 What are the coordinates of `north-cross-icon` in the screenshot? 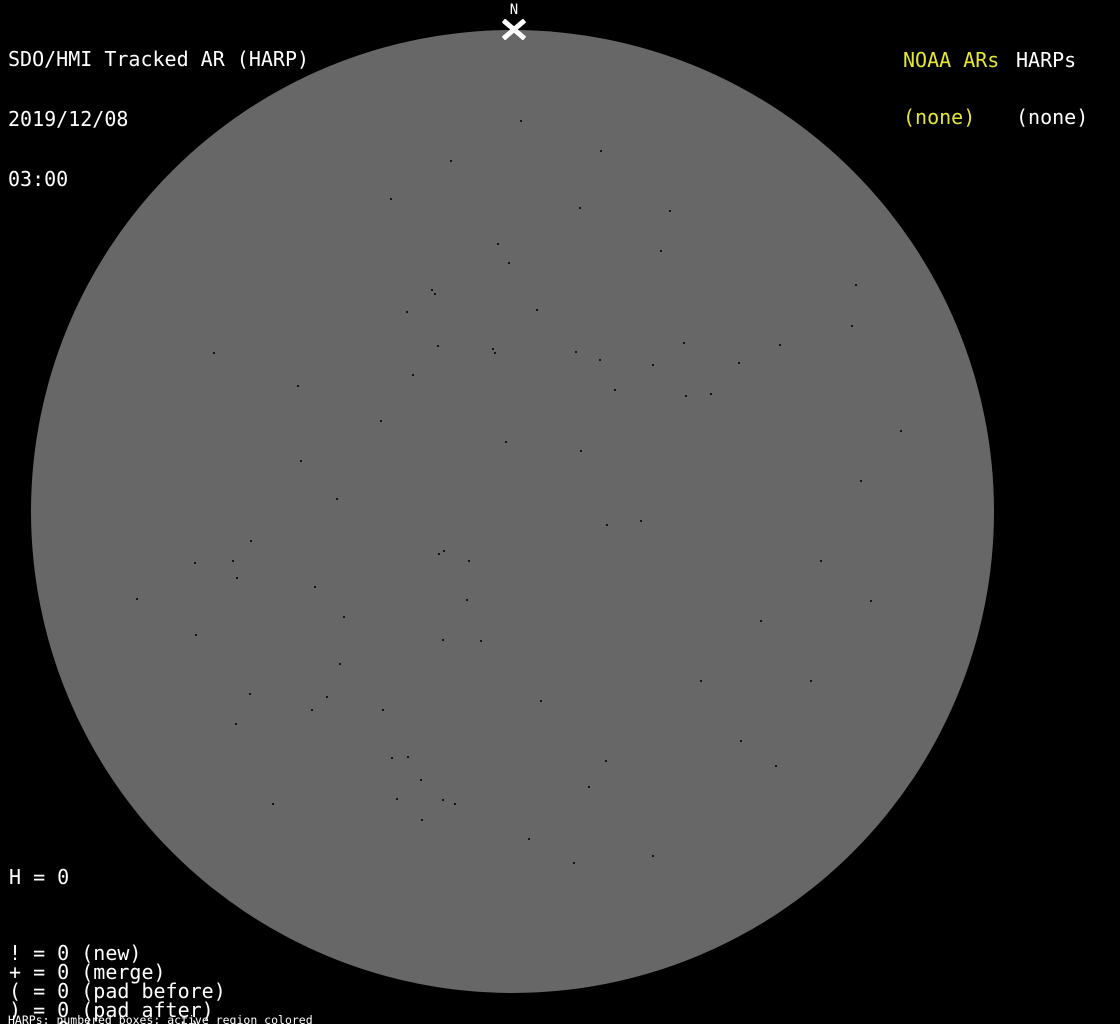 It's located at (513, 29).